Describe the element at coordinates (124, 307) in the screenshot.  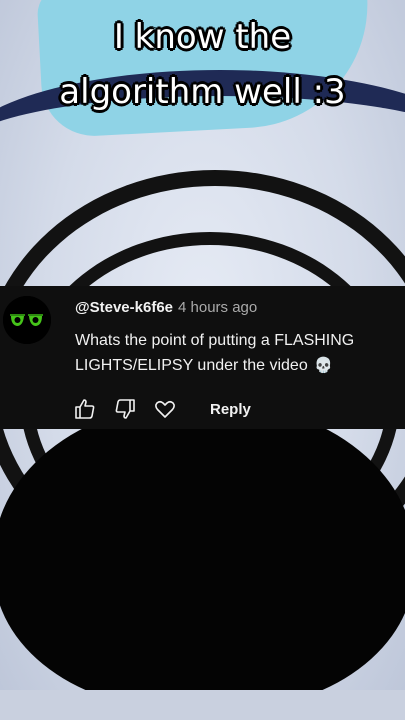
I see `comment-author: @Steve-k6f6e` at that location.